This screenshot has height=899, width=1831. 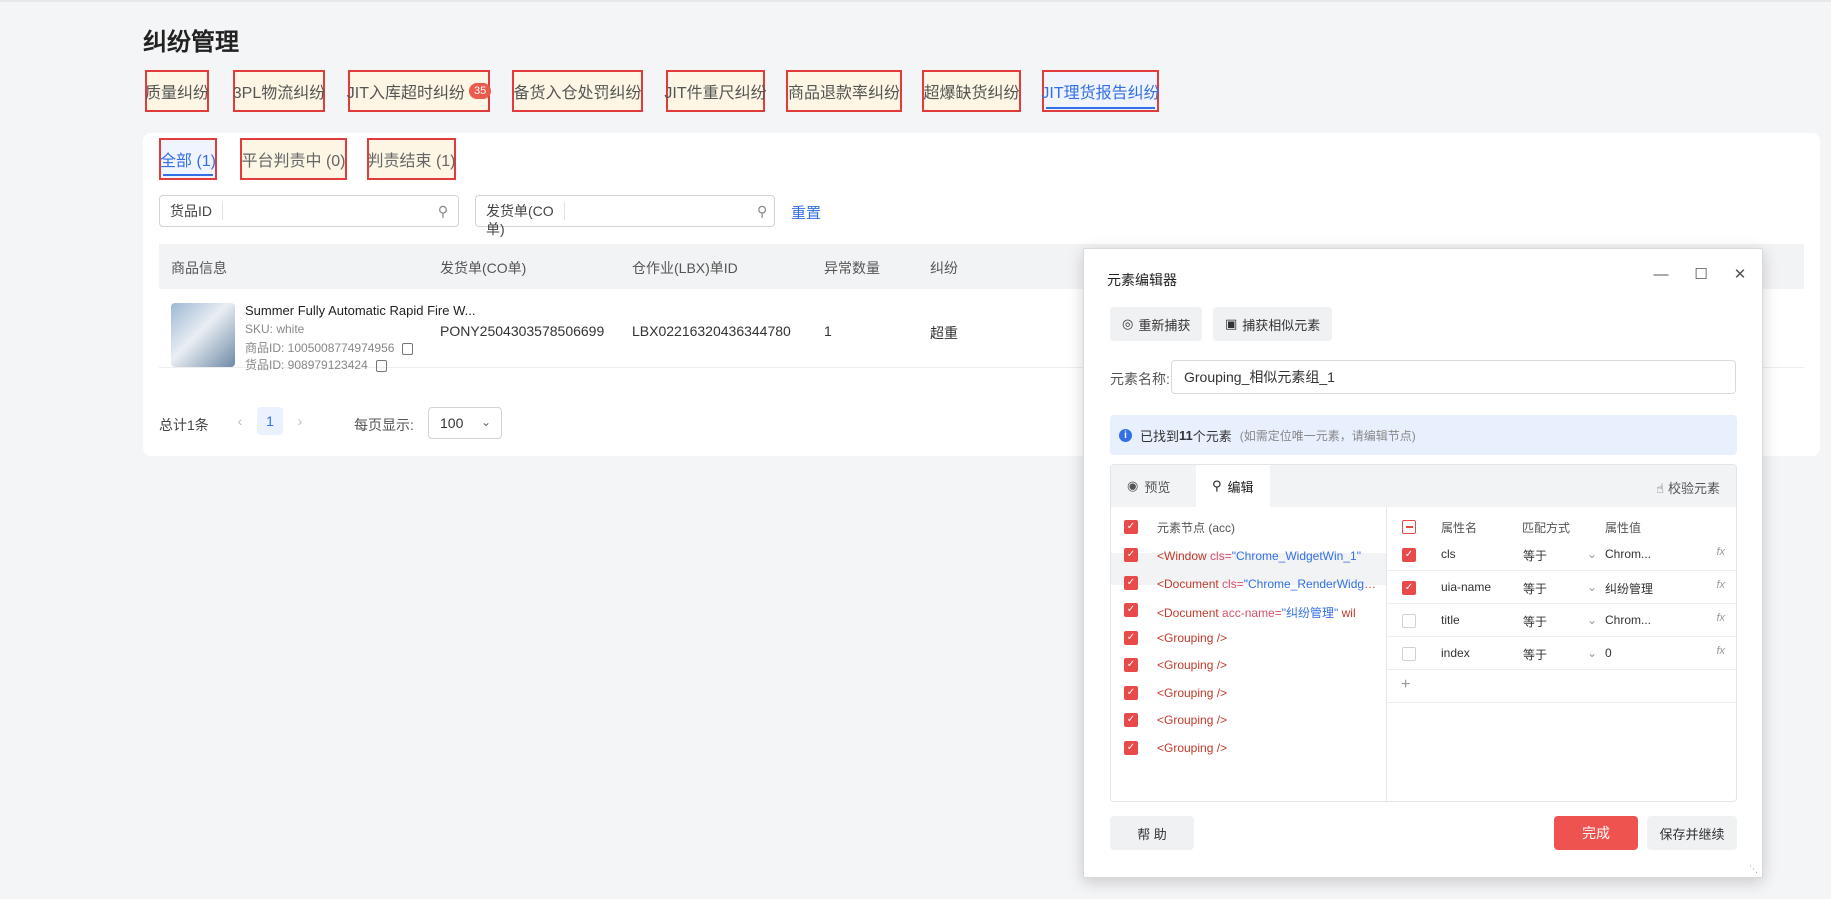 What do you see at coordinates (325, 211) in the screenshot?
I see `goods-id-input` at bounding box center [325, 211].